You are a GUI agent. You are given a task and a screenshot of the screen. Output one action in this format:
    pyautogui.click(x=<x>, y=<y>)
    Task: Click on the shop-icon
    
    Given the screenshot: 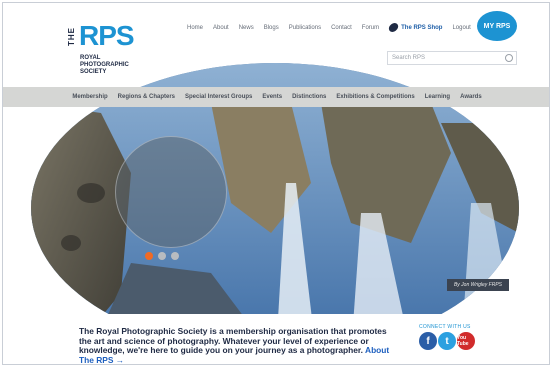 What is the action you would take?
    pyautogui.click(x=393, y=27)
    